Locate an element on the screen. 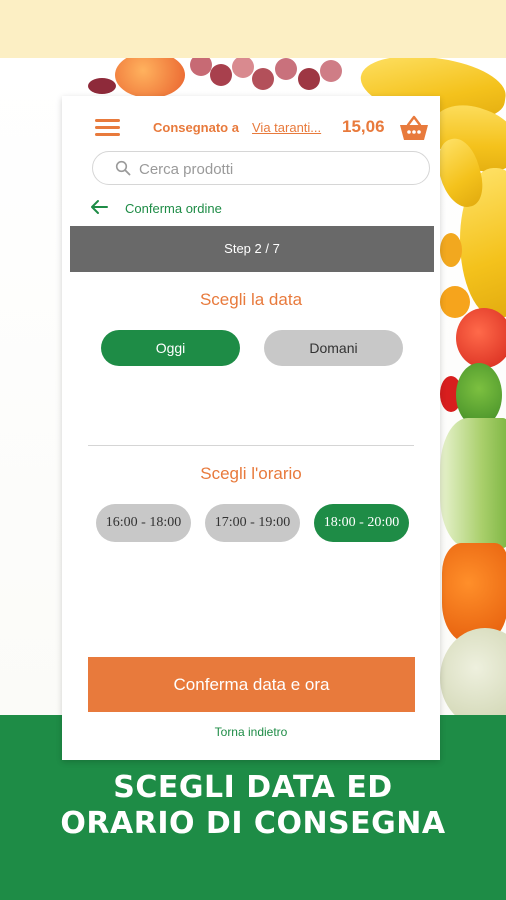  promo-text: SCEGLI DATA ED ORARIO DI CONSEGNA is located at coordinates (253, 806).